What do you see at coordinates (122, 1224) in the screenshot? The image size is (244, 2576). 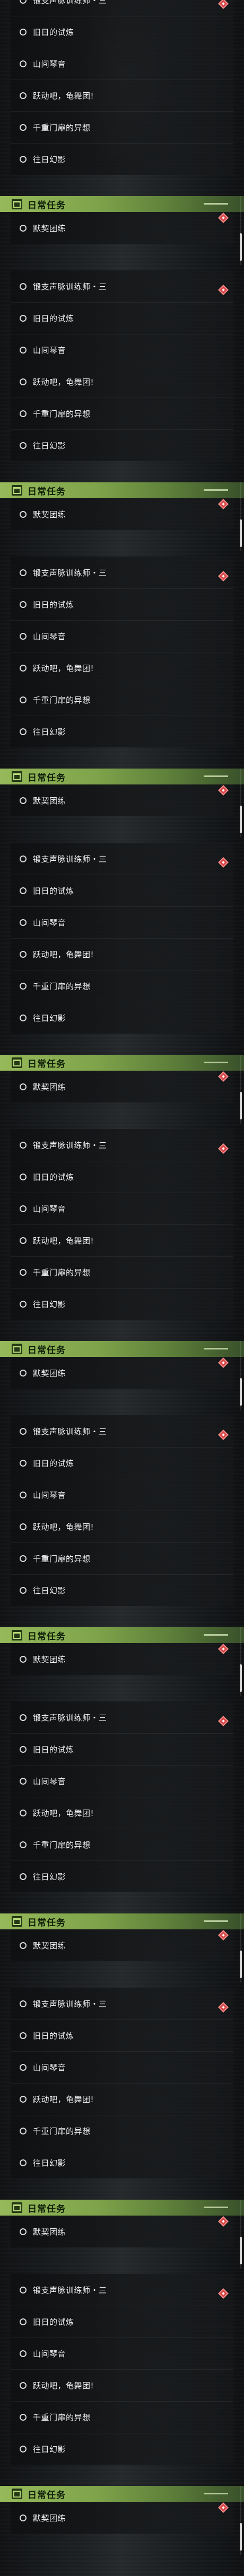 I see `divider` at bounding box center [122, 1224].